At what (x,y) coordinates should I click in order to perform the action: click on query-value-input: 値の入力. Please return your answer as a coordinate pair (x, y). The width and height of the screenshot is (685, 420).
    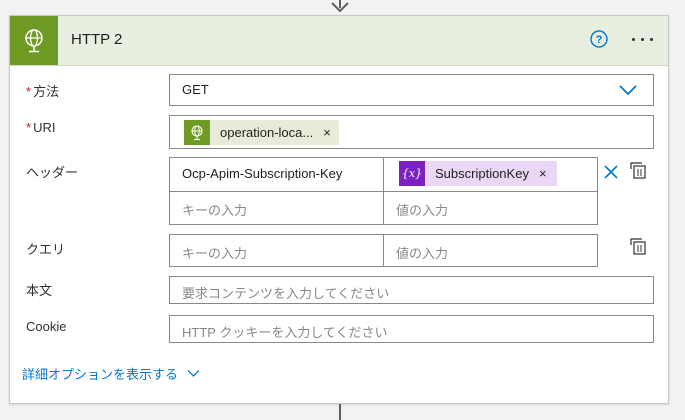
    Looking at the image, I should click on (490, 250).